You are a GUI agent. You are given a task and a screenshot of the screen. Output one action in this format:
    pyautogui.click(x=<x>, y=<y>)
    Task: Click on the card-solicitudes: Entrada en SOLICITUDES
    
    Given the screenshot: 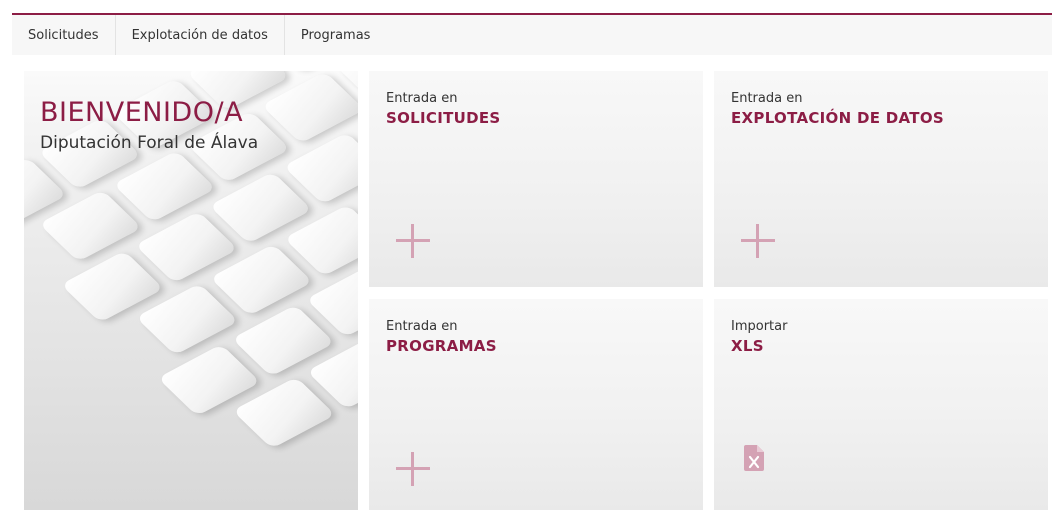 What is the action you would take?
    pyautogui.click(x=536, y=179)
    